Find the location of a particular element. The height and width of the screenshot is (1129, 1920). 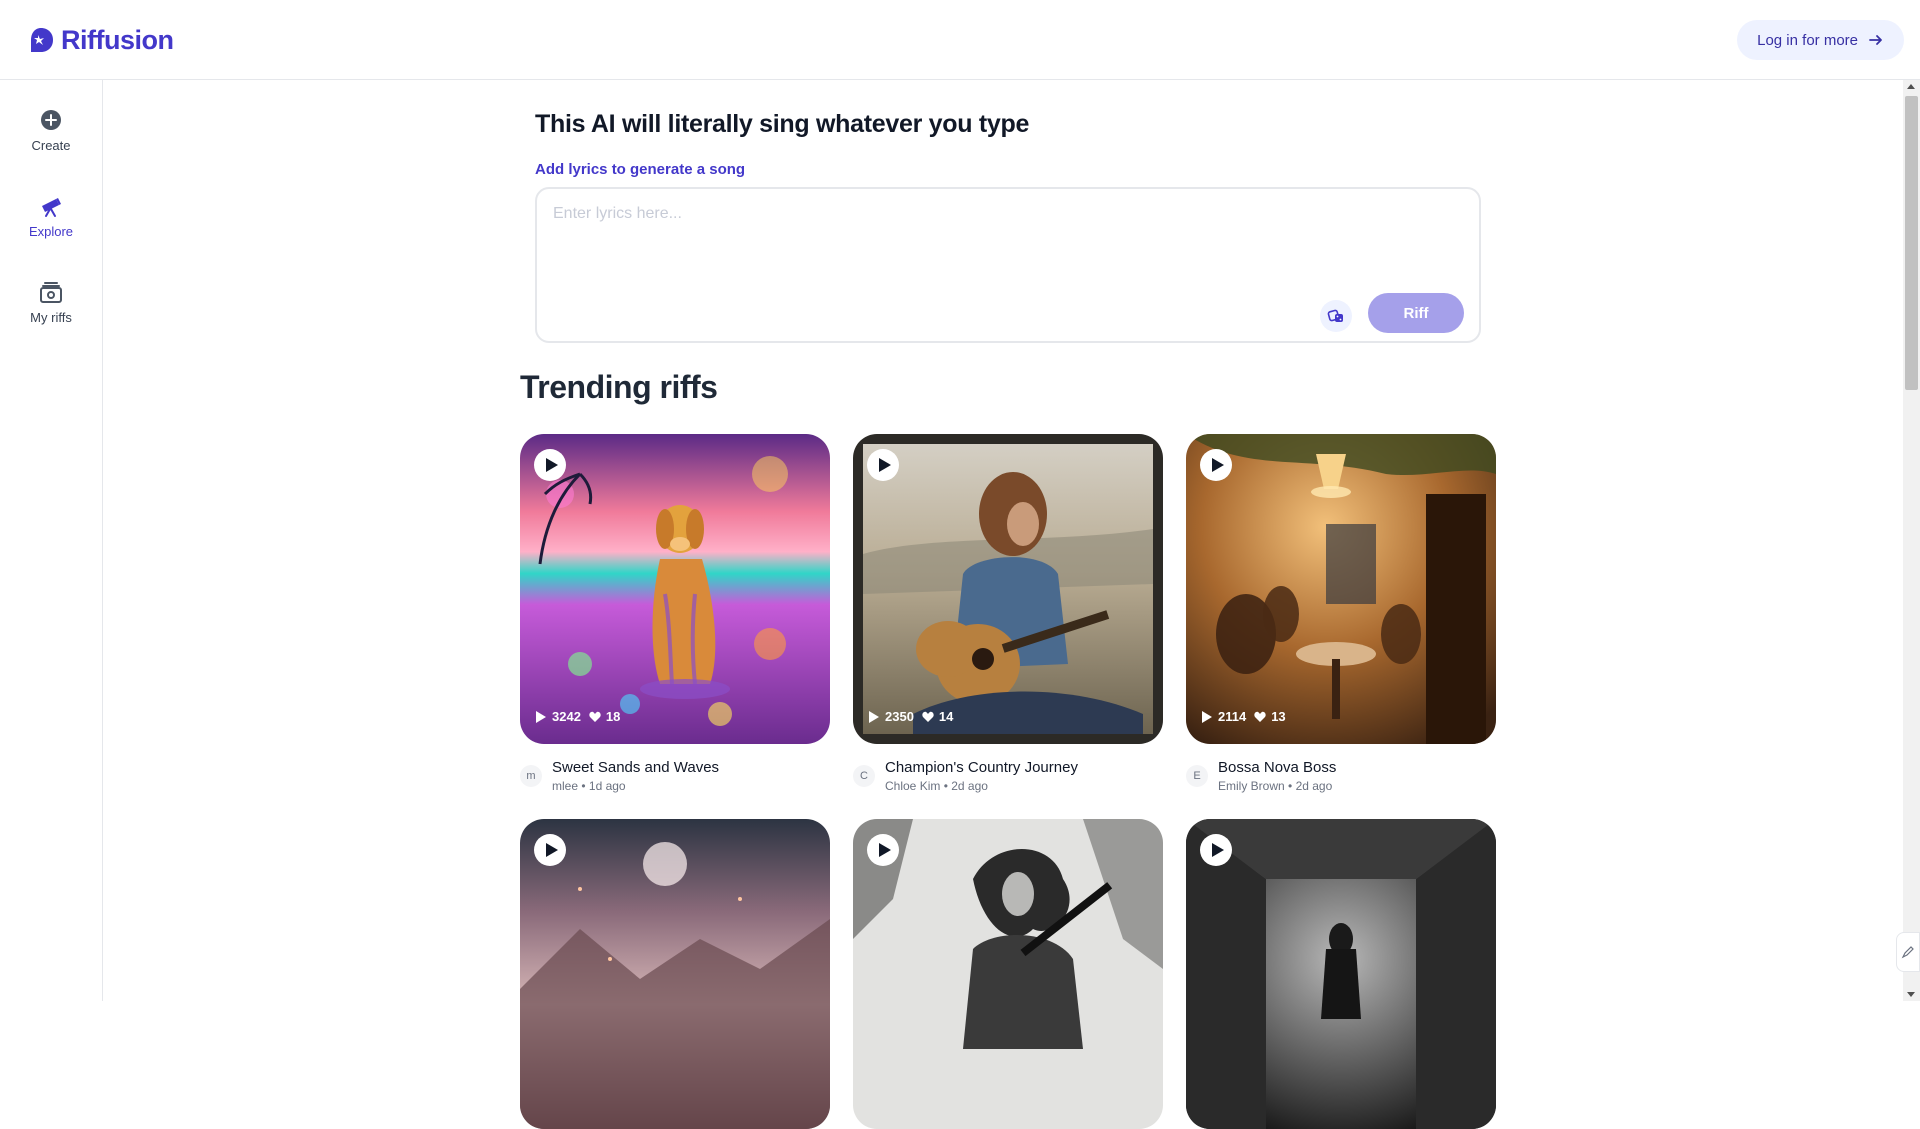

riff-stats: 3242 18 is located at coordinates (577, 716).